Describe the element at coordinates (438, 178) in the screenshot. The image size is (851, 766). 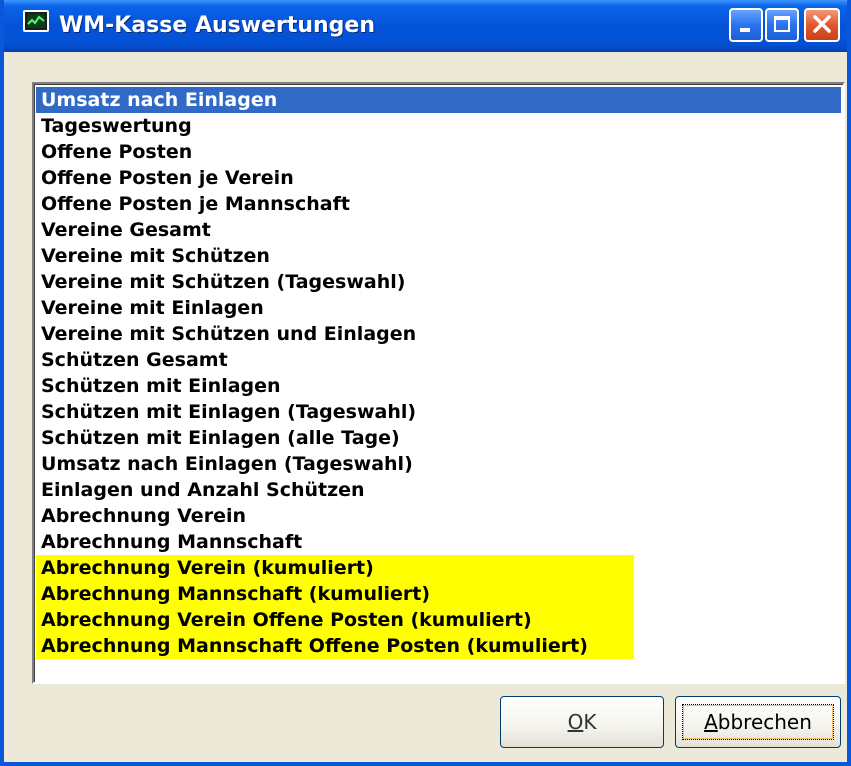
I see `list-item: Offene Posten je Verein` at that location.